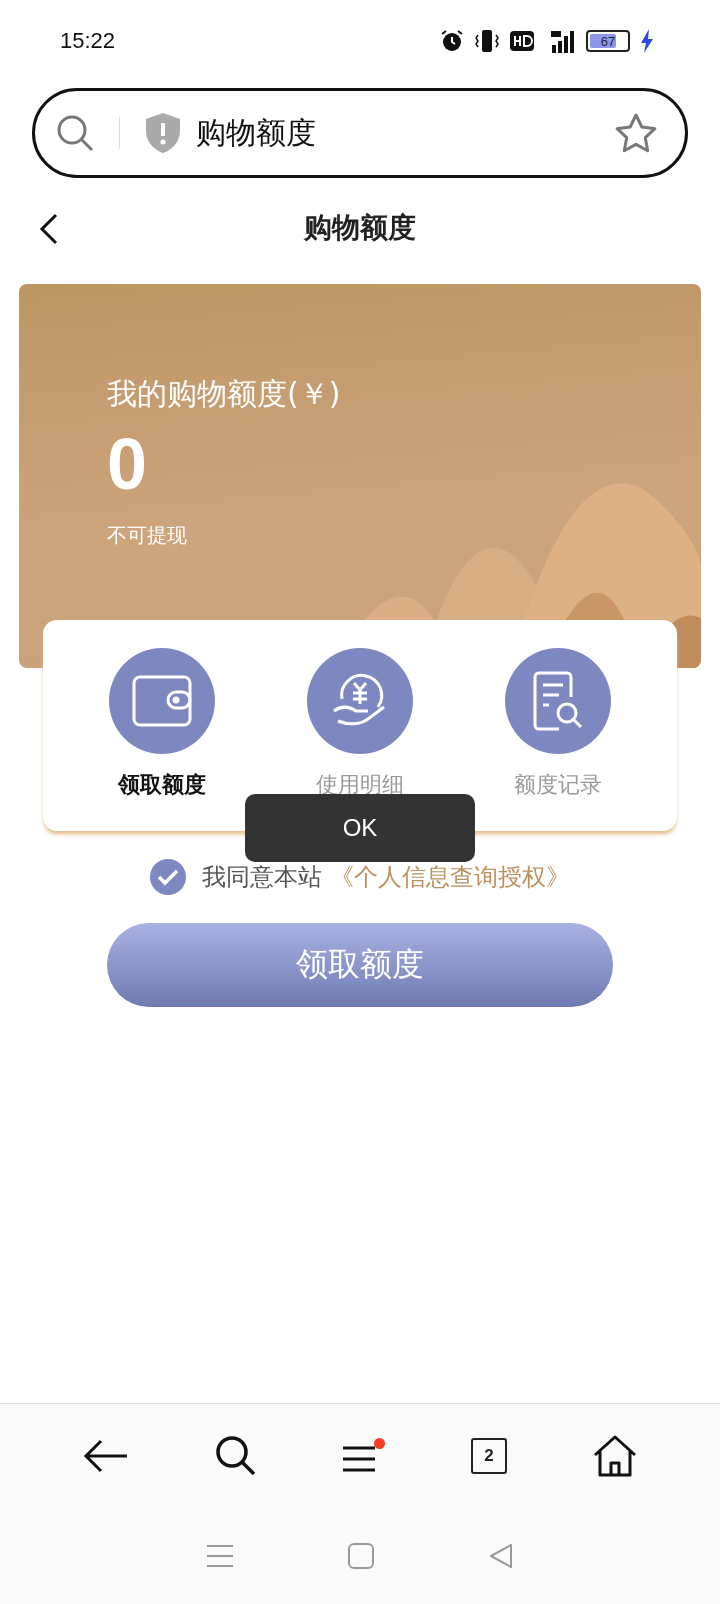 The image size is (720, 1604). I want to click on vibrate-icon, so click(487, 41).